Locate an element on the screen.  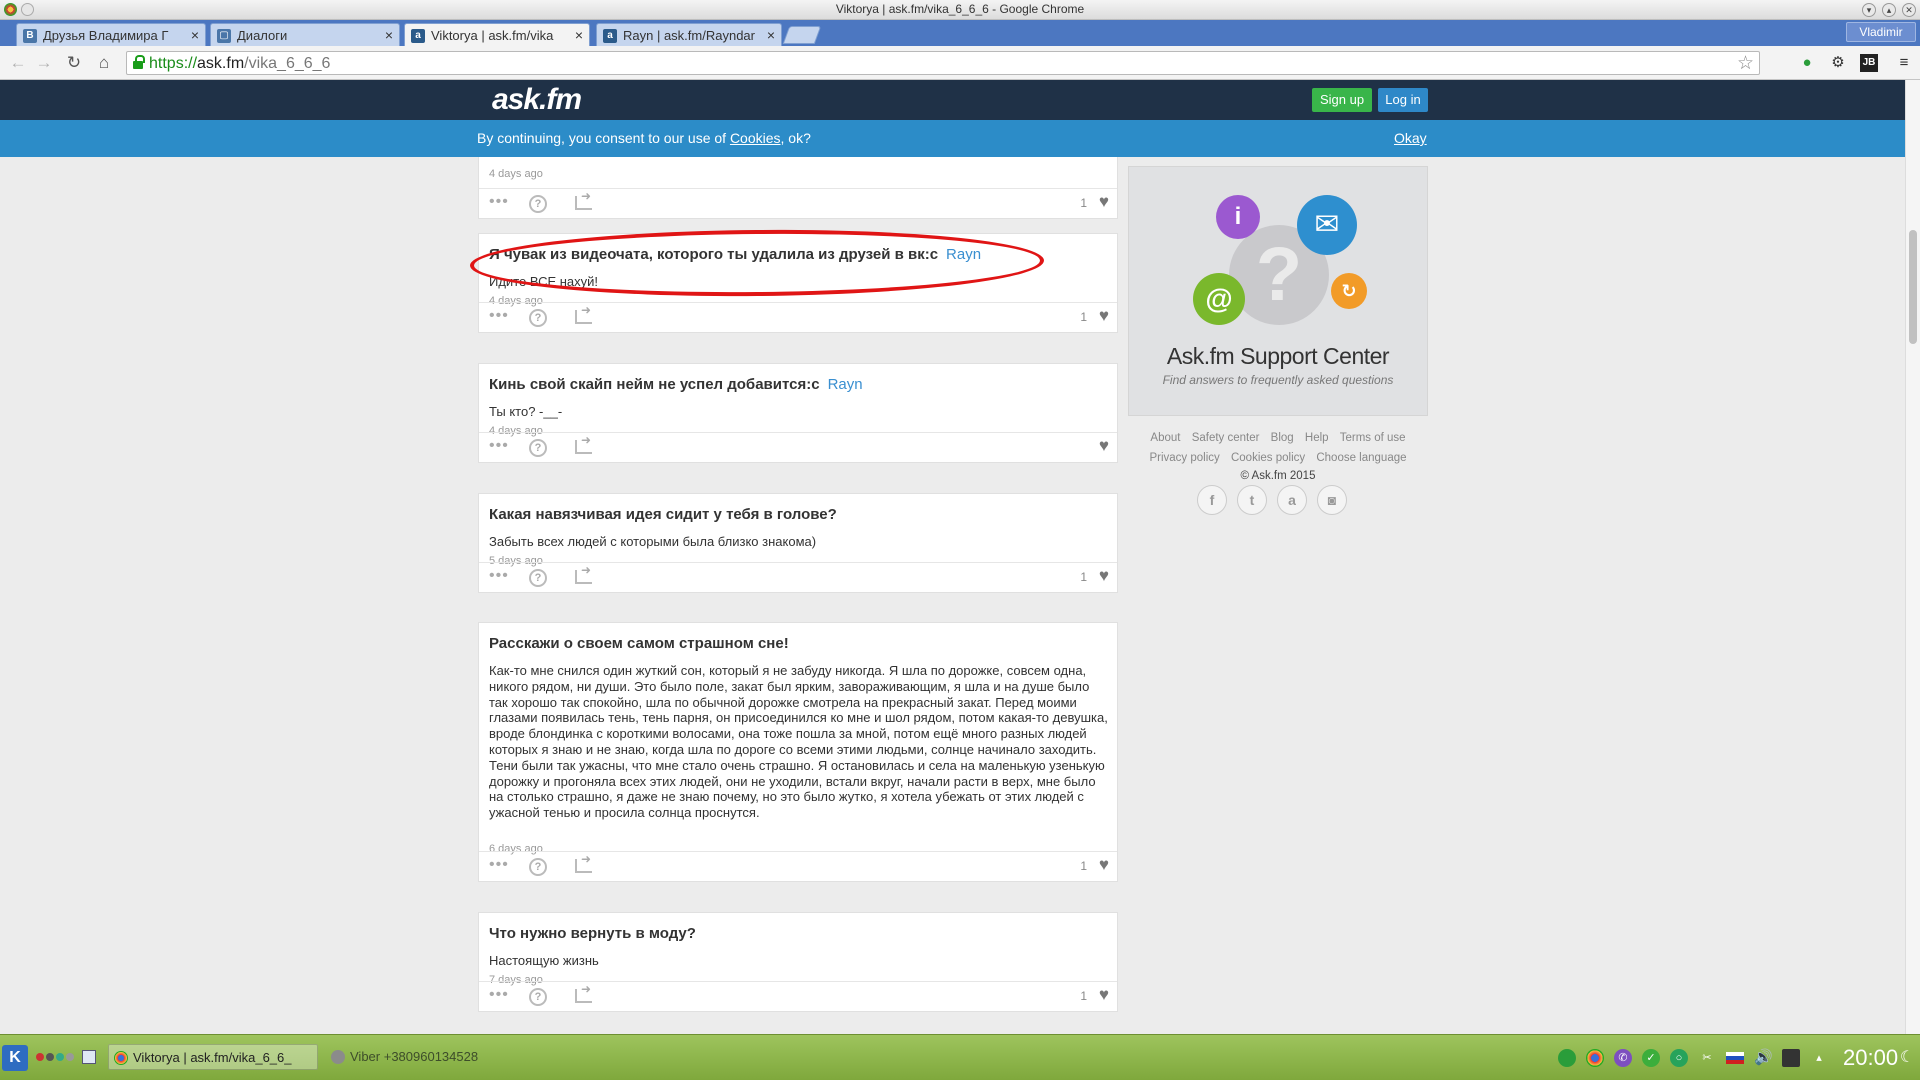
tab-label: Viktorya | ask.fm/vika is located at coordinates (492, 35).